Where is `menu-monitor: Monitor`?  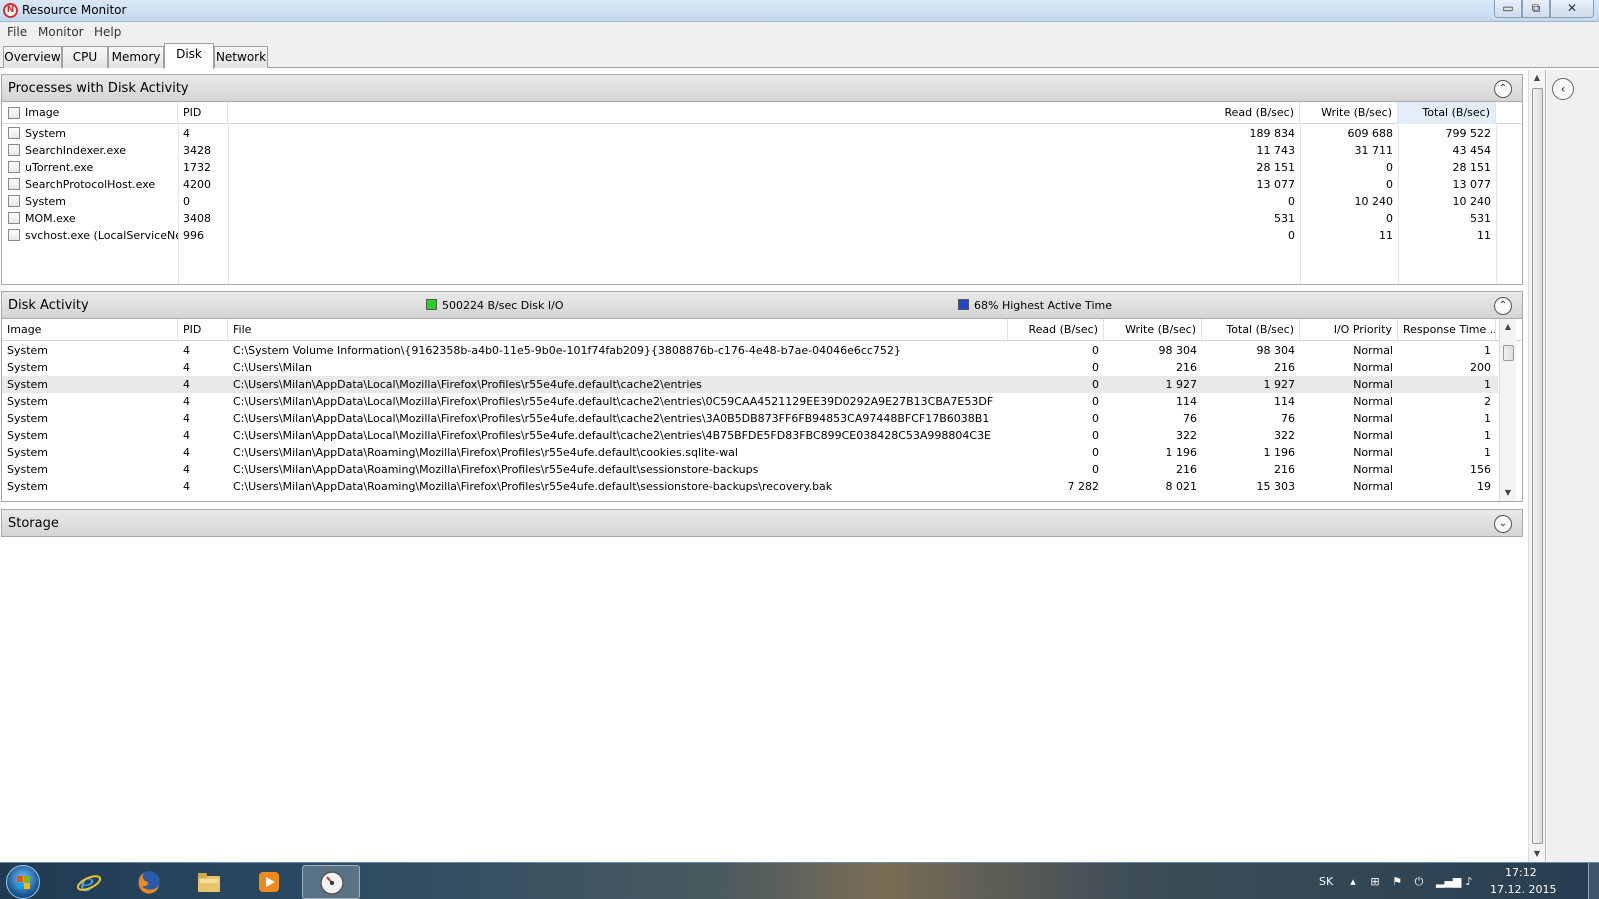
menu-monitor: Monitor is located at coordinates (61, 32).